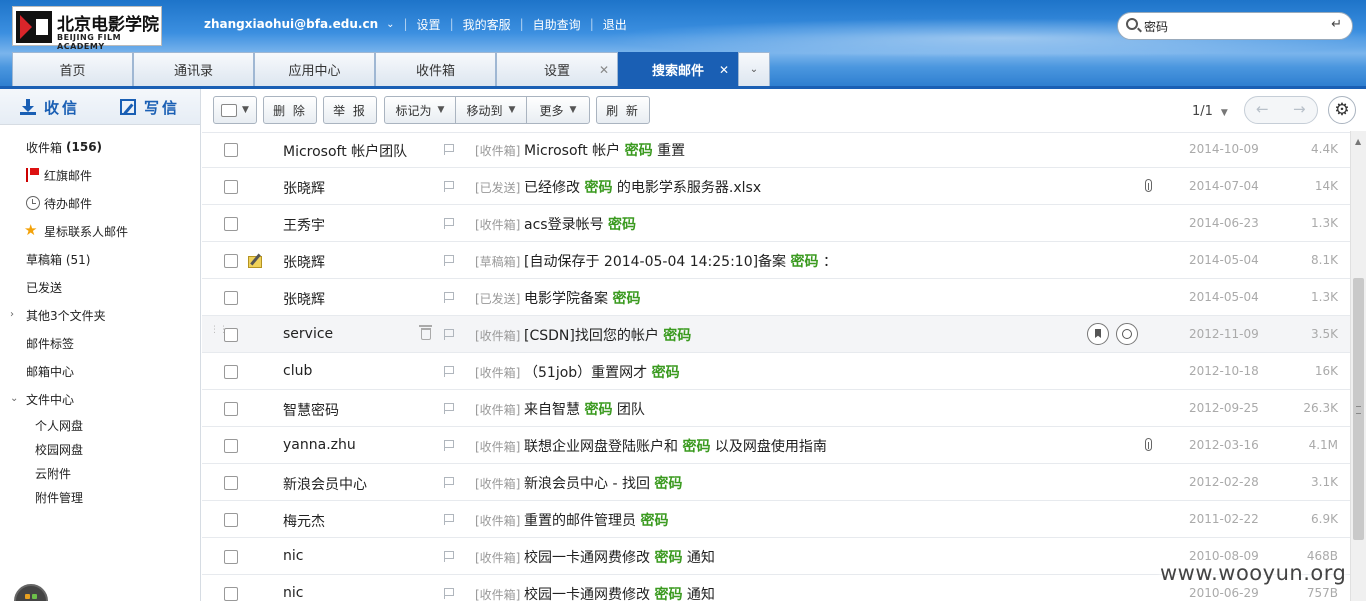 Image resolution: width=1366 pixels, height=601 pixels. Describe the element at coordinates (1127, 334) in the screenshot. I see `reminder-clock-icon` at that location.